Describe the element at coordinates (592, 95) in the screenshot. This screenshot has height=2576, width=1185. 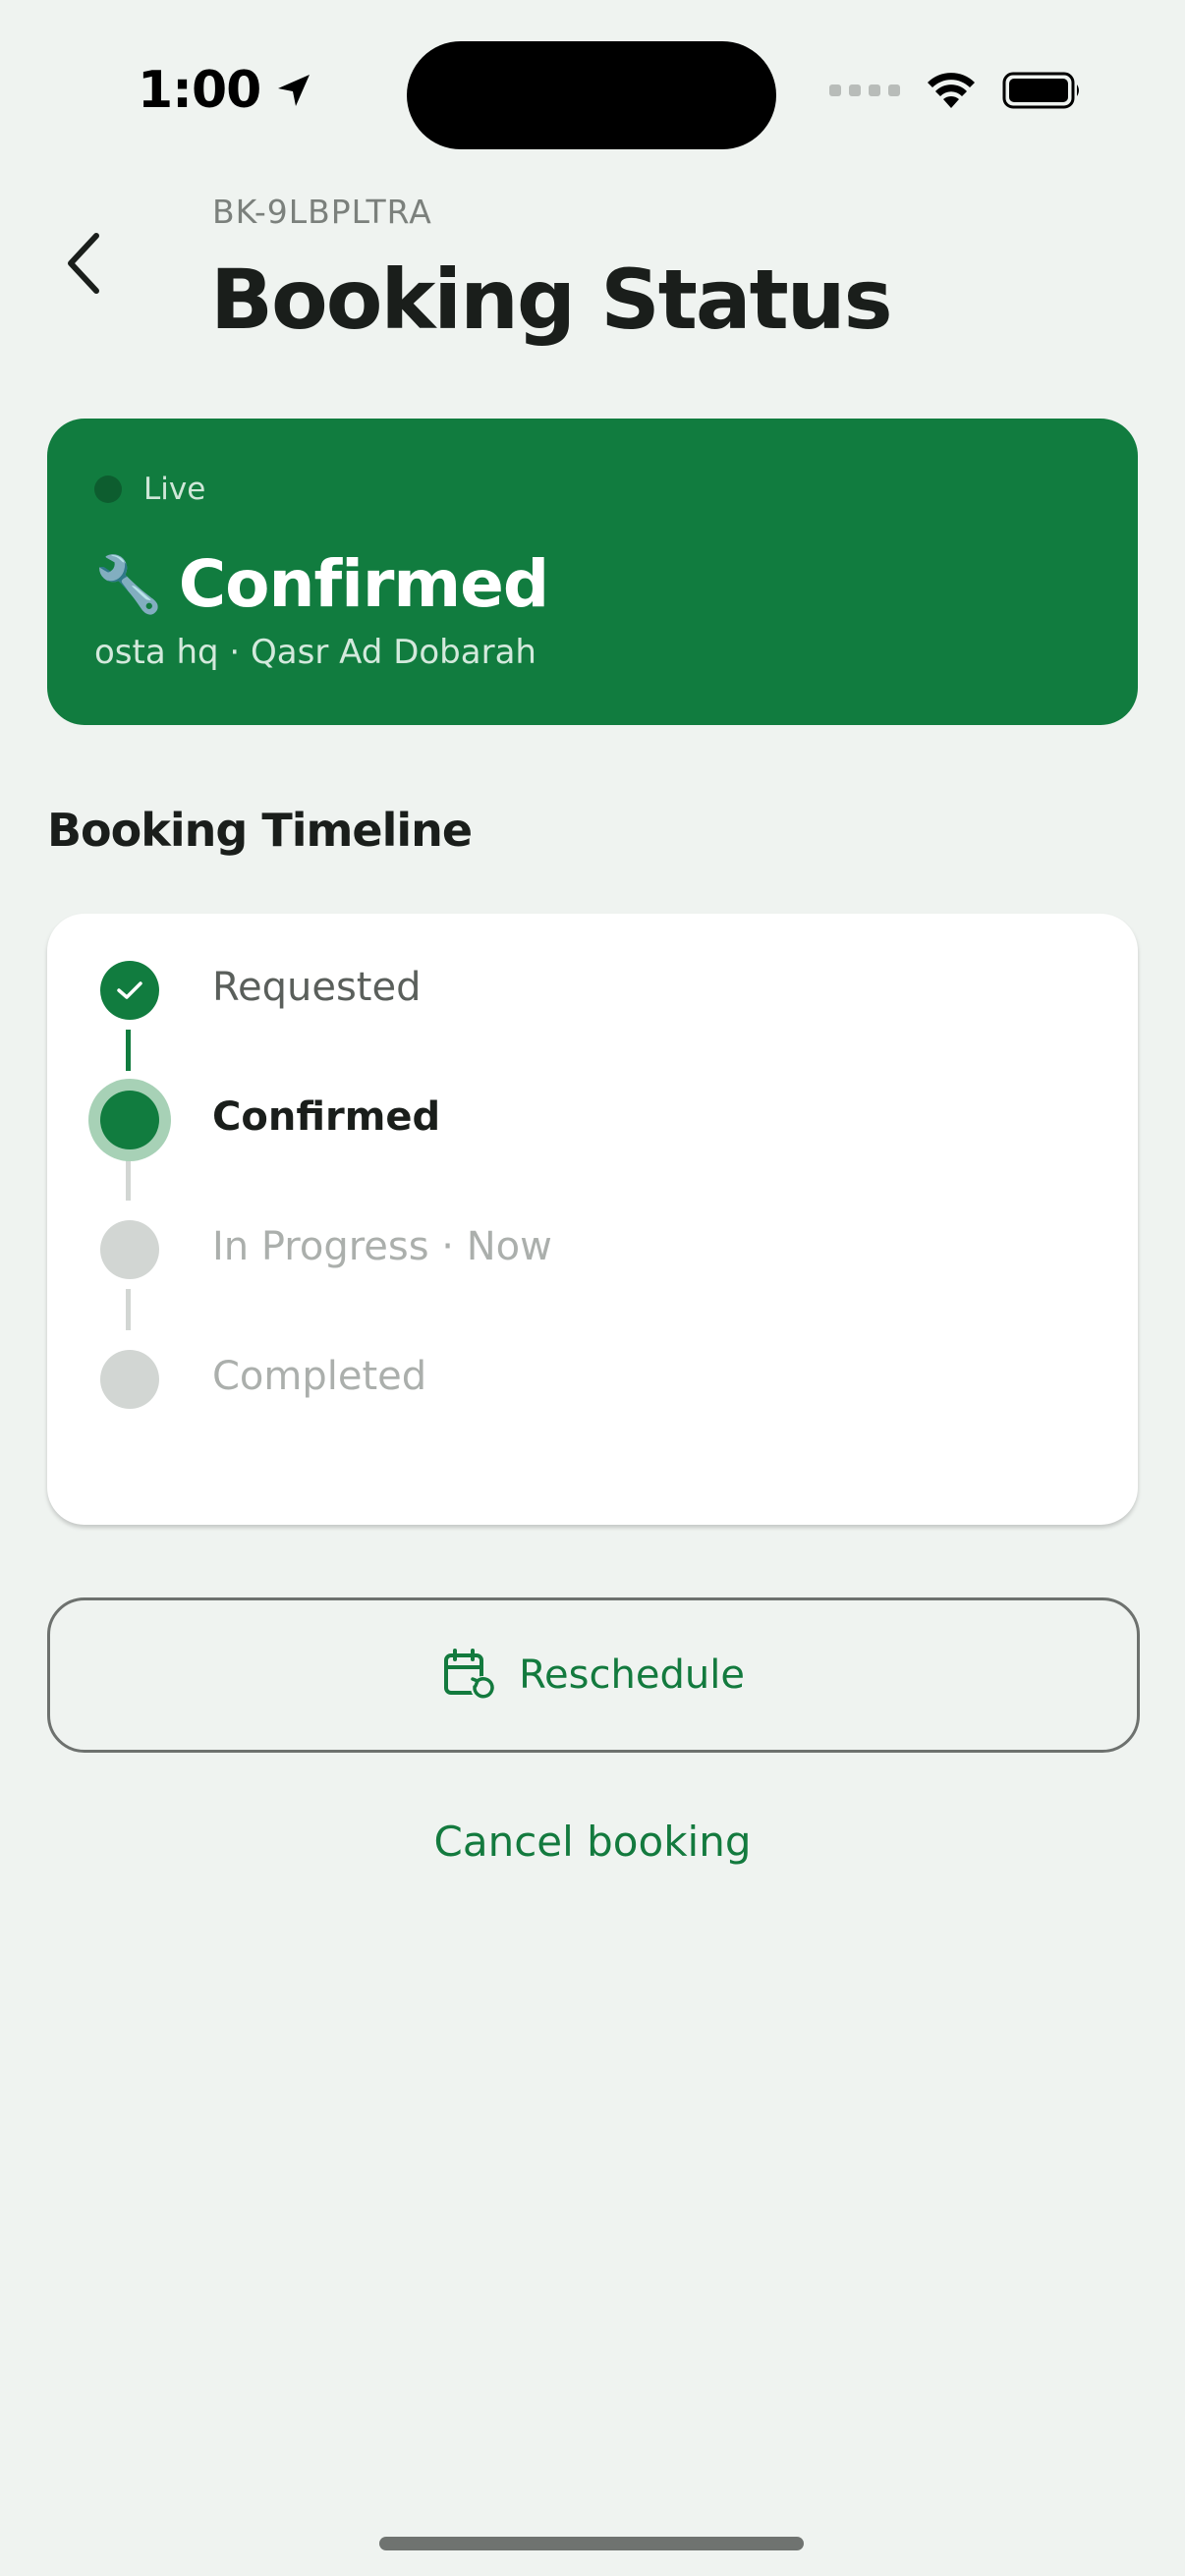
I see `dynamic-island` at that location.